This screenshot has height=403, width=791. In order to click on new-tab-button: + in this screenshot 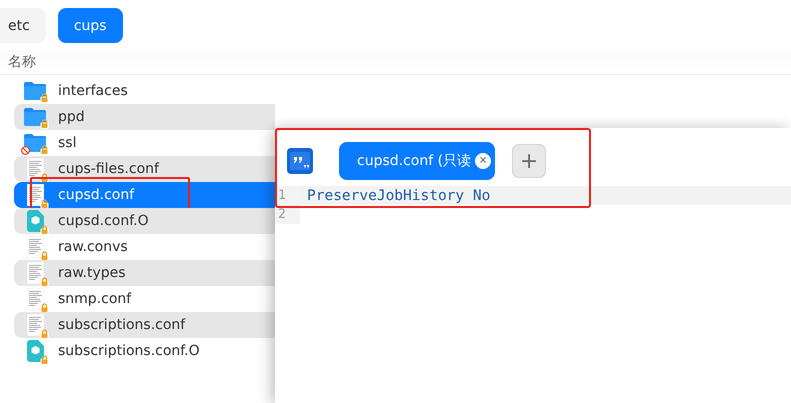, I will do `click(529, 161)`.